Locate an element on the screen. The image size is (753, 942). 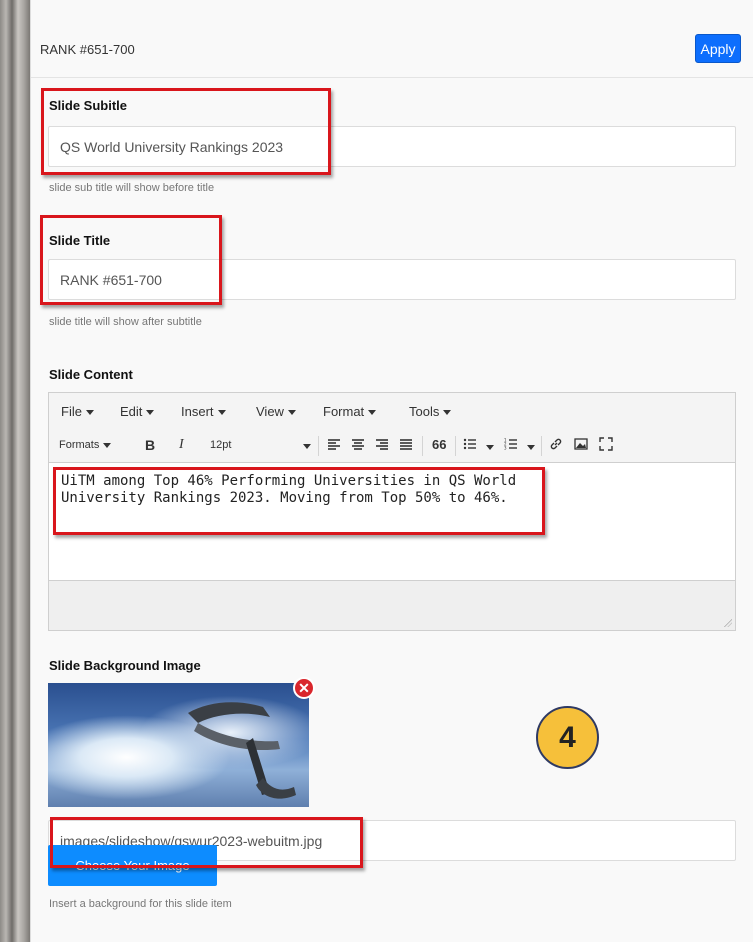
subtitle-label: Slide Subitle is located at coordinates (88, 105).